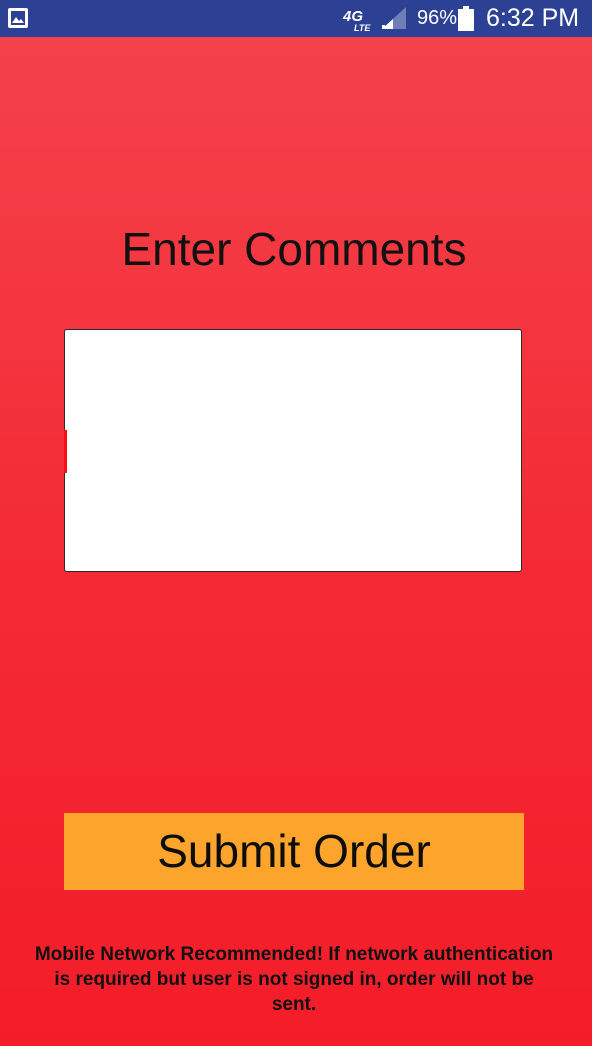 The height and width of the screenshot is (1046, 592). Describe the element at coordinates (294, 851) in the screenshot. I see `submit-order-button: Submit Order` at that location.